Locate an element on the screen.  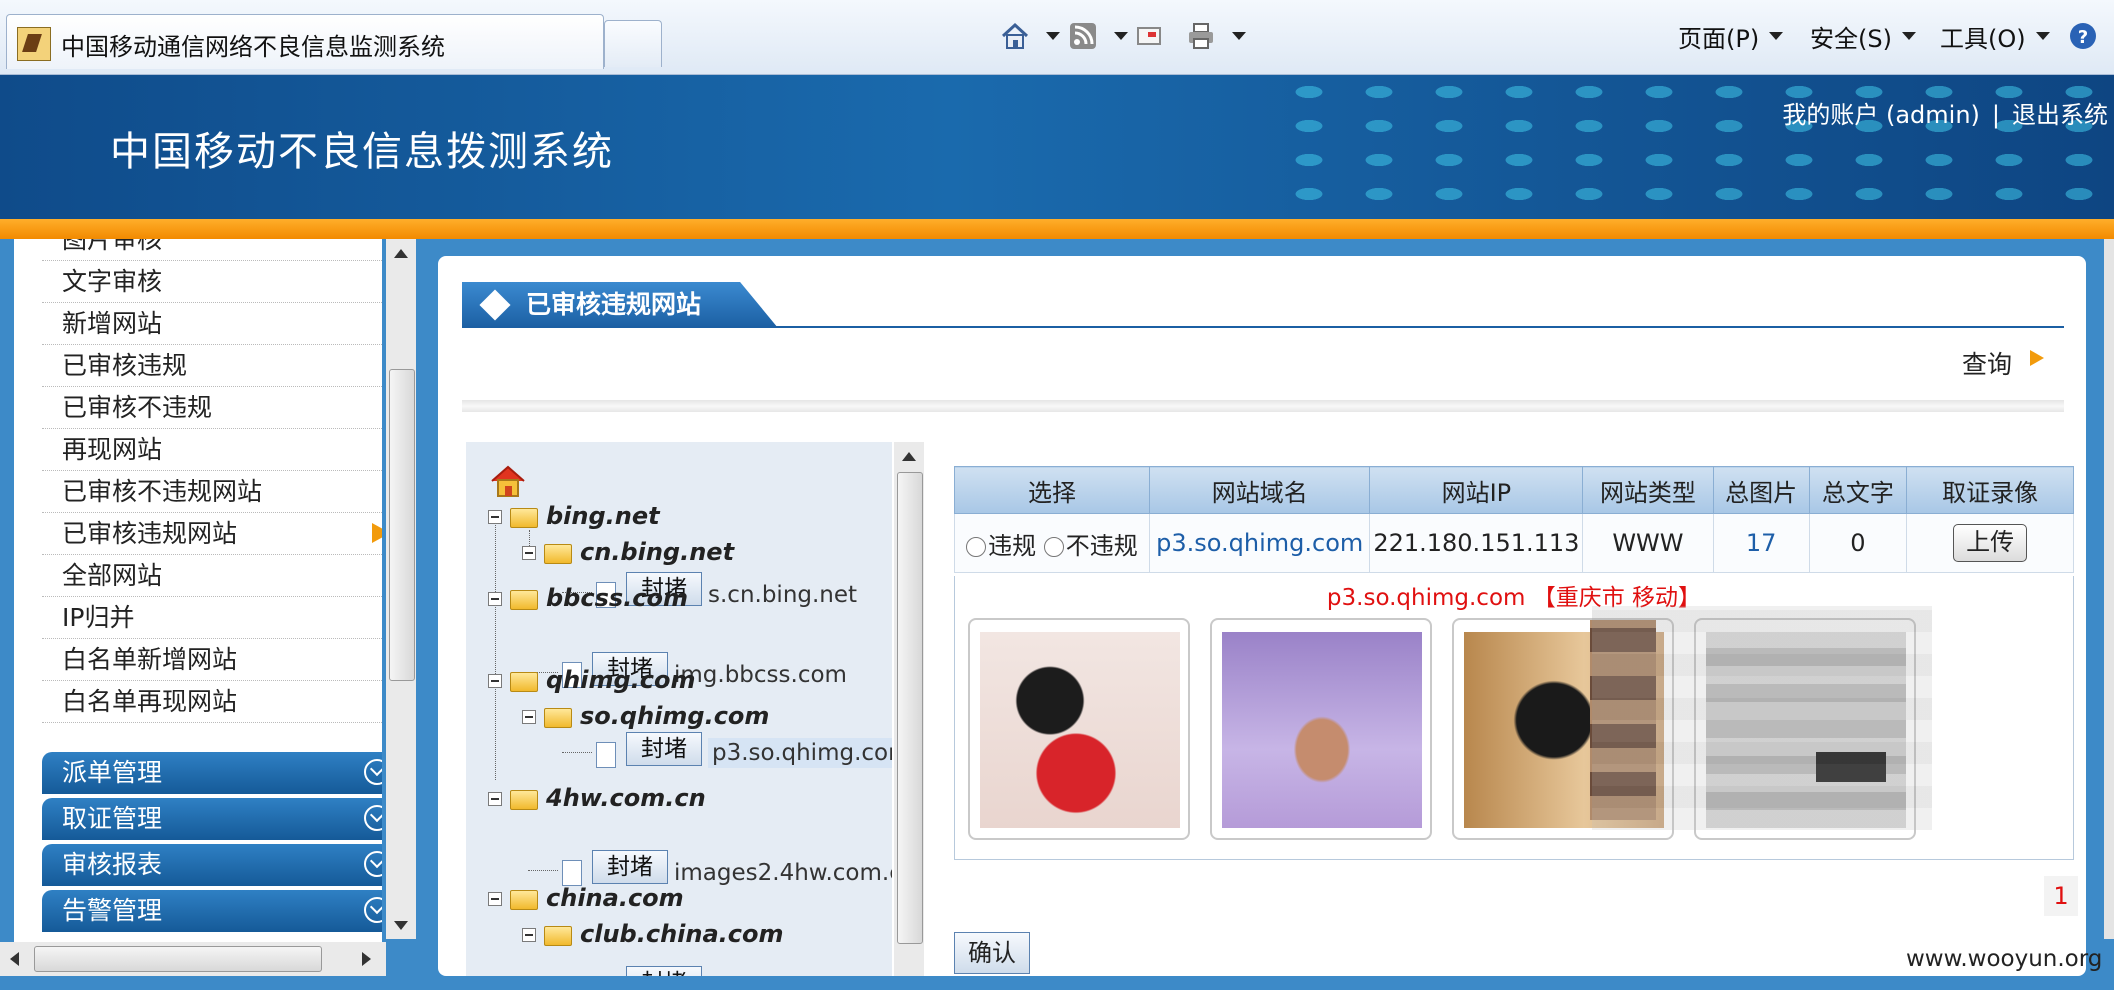
browser-tab: 中国移动通信网络不良信息监测系统 is located at coordinates (305, 41).